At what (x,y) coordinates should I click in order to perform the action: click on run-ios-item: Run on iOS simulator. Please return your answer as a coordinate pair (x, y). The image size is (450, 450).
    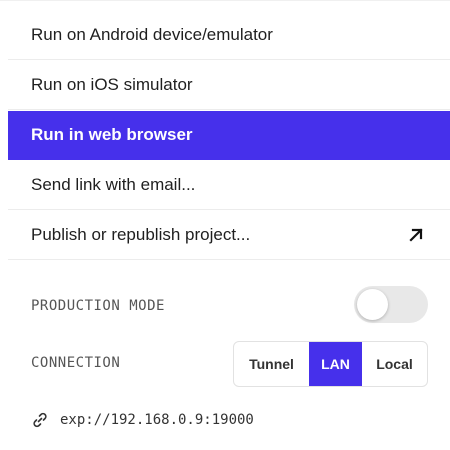
    Looking at the image, I should click on (229, 85).